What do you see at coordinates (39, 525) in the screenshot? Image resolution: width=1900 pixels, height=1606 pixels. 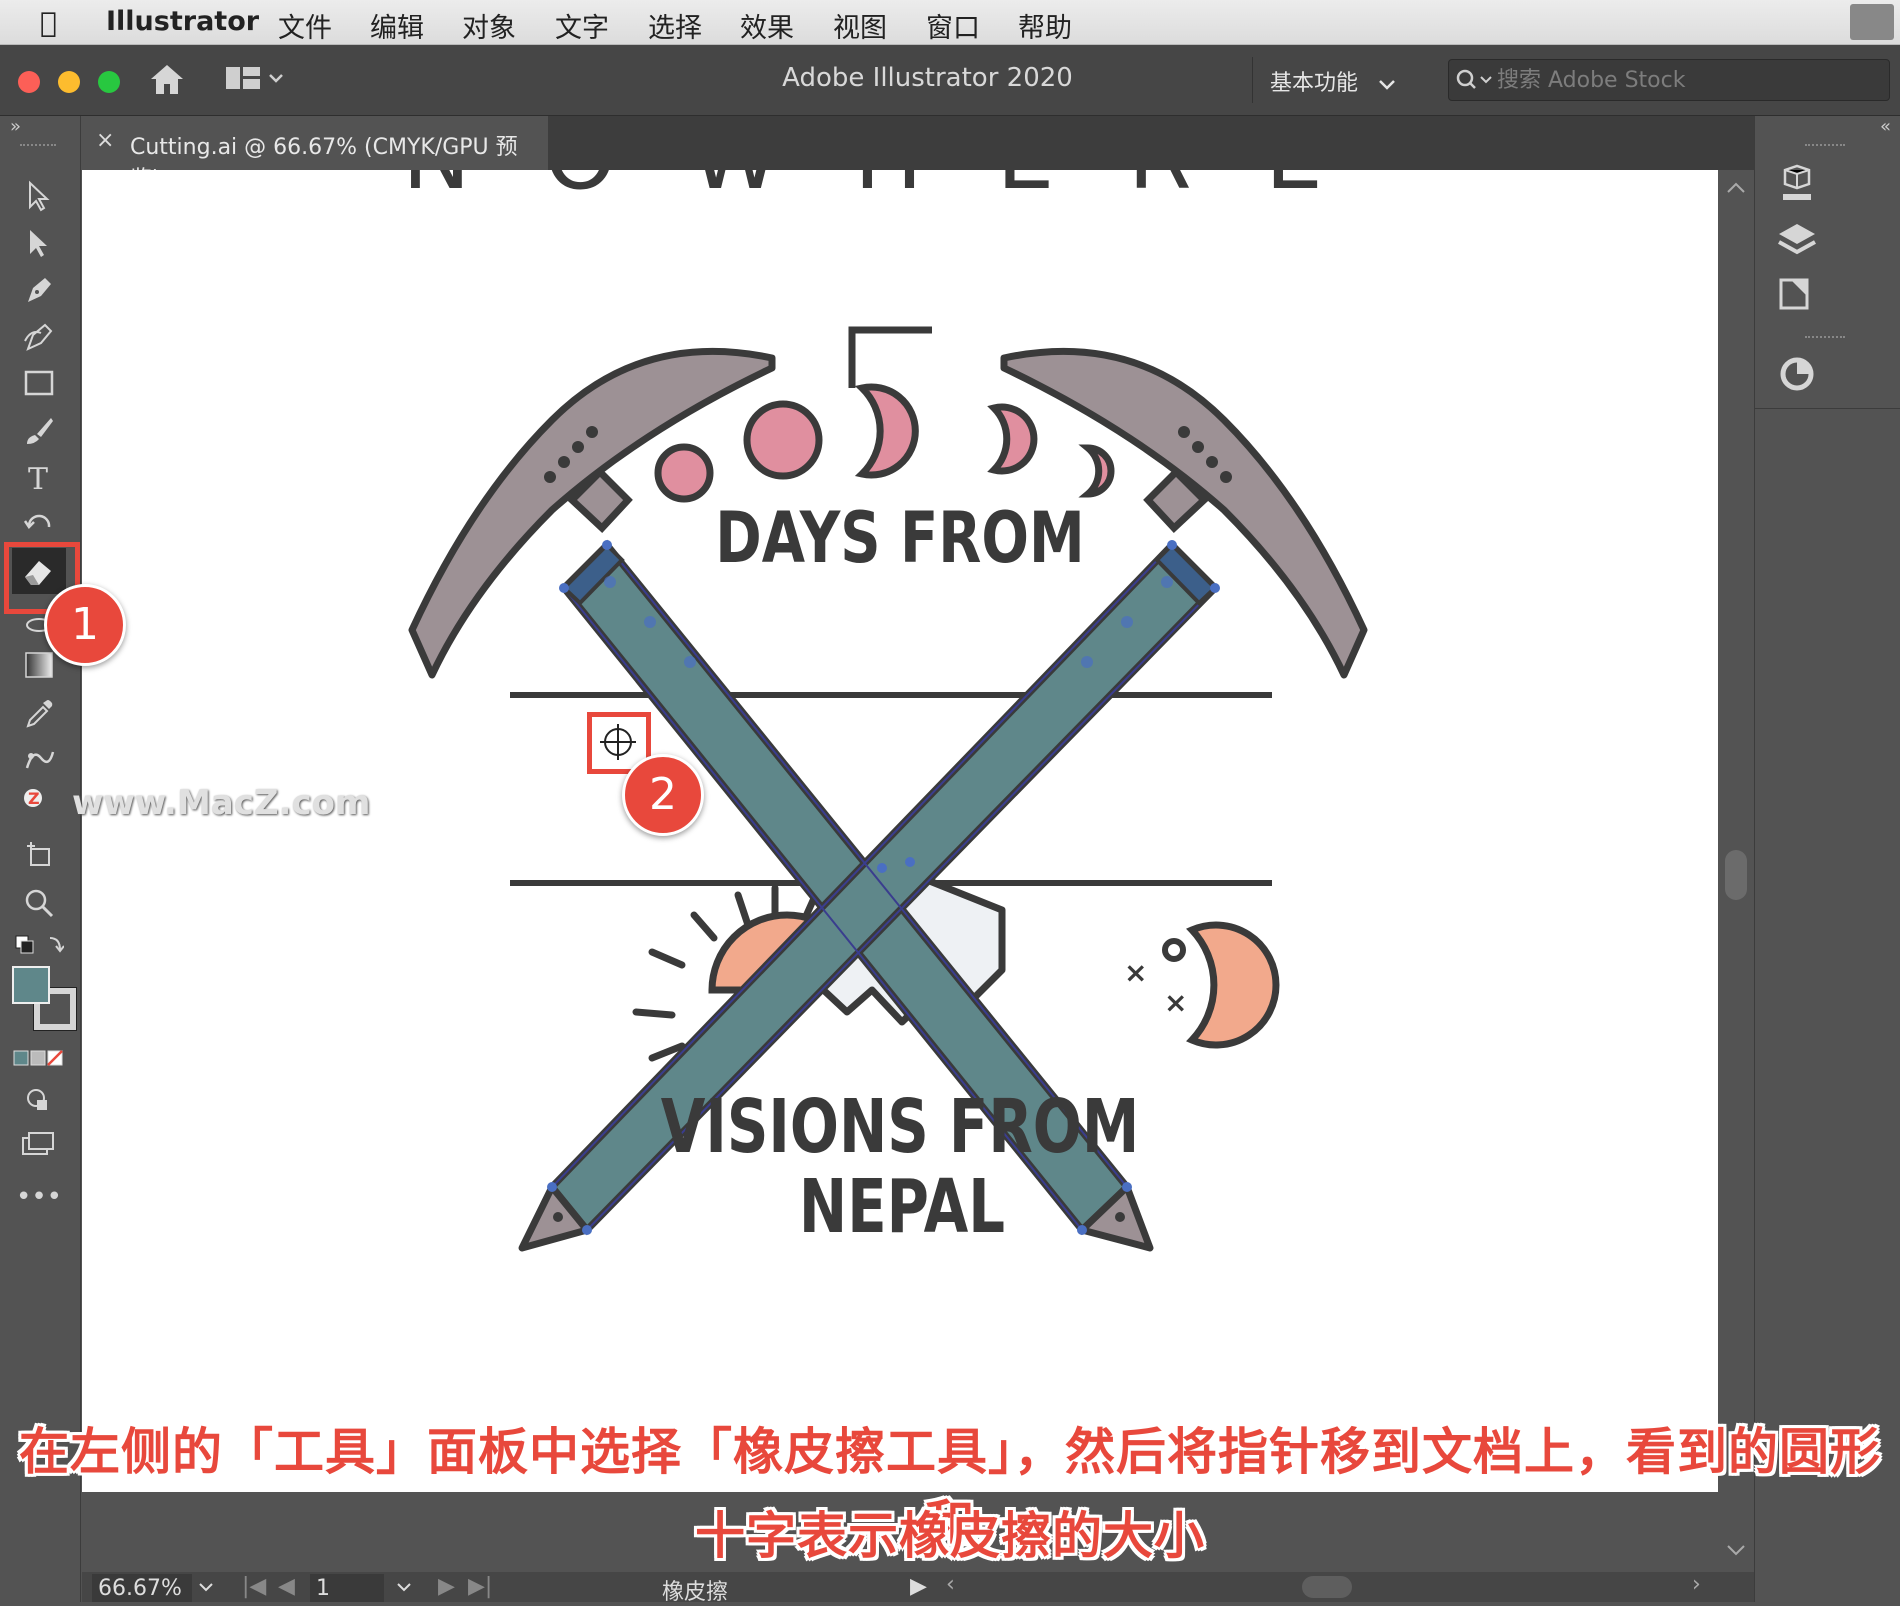 I see `rotate-tool-icon` at bounding box center [39, 525].